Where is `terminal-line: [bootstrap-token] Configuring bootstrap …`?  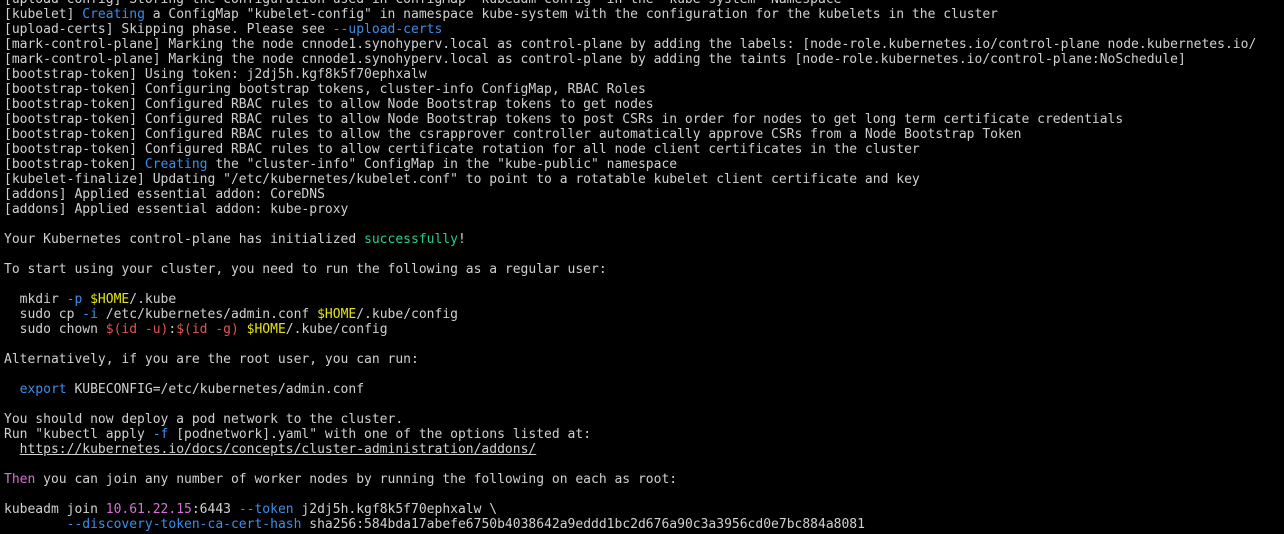
terminal-line: [bootstrap-token] Configuring bootstrap … is located at coordinates (642, 89).